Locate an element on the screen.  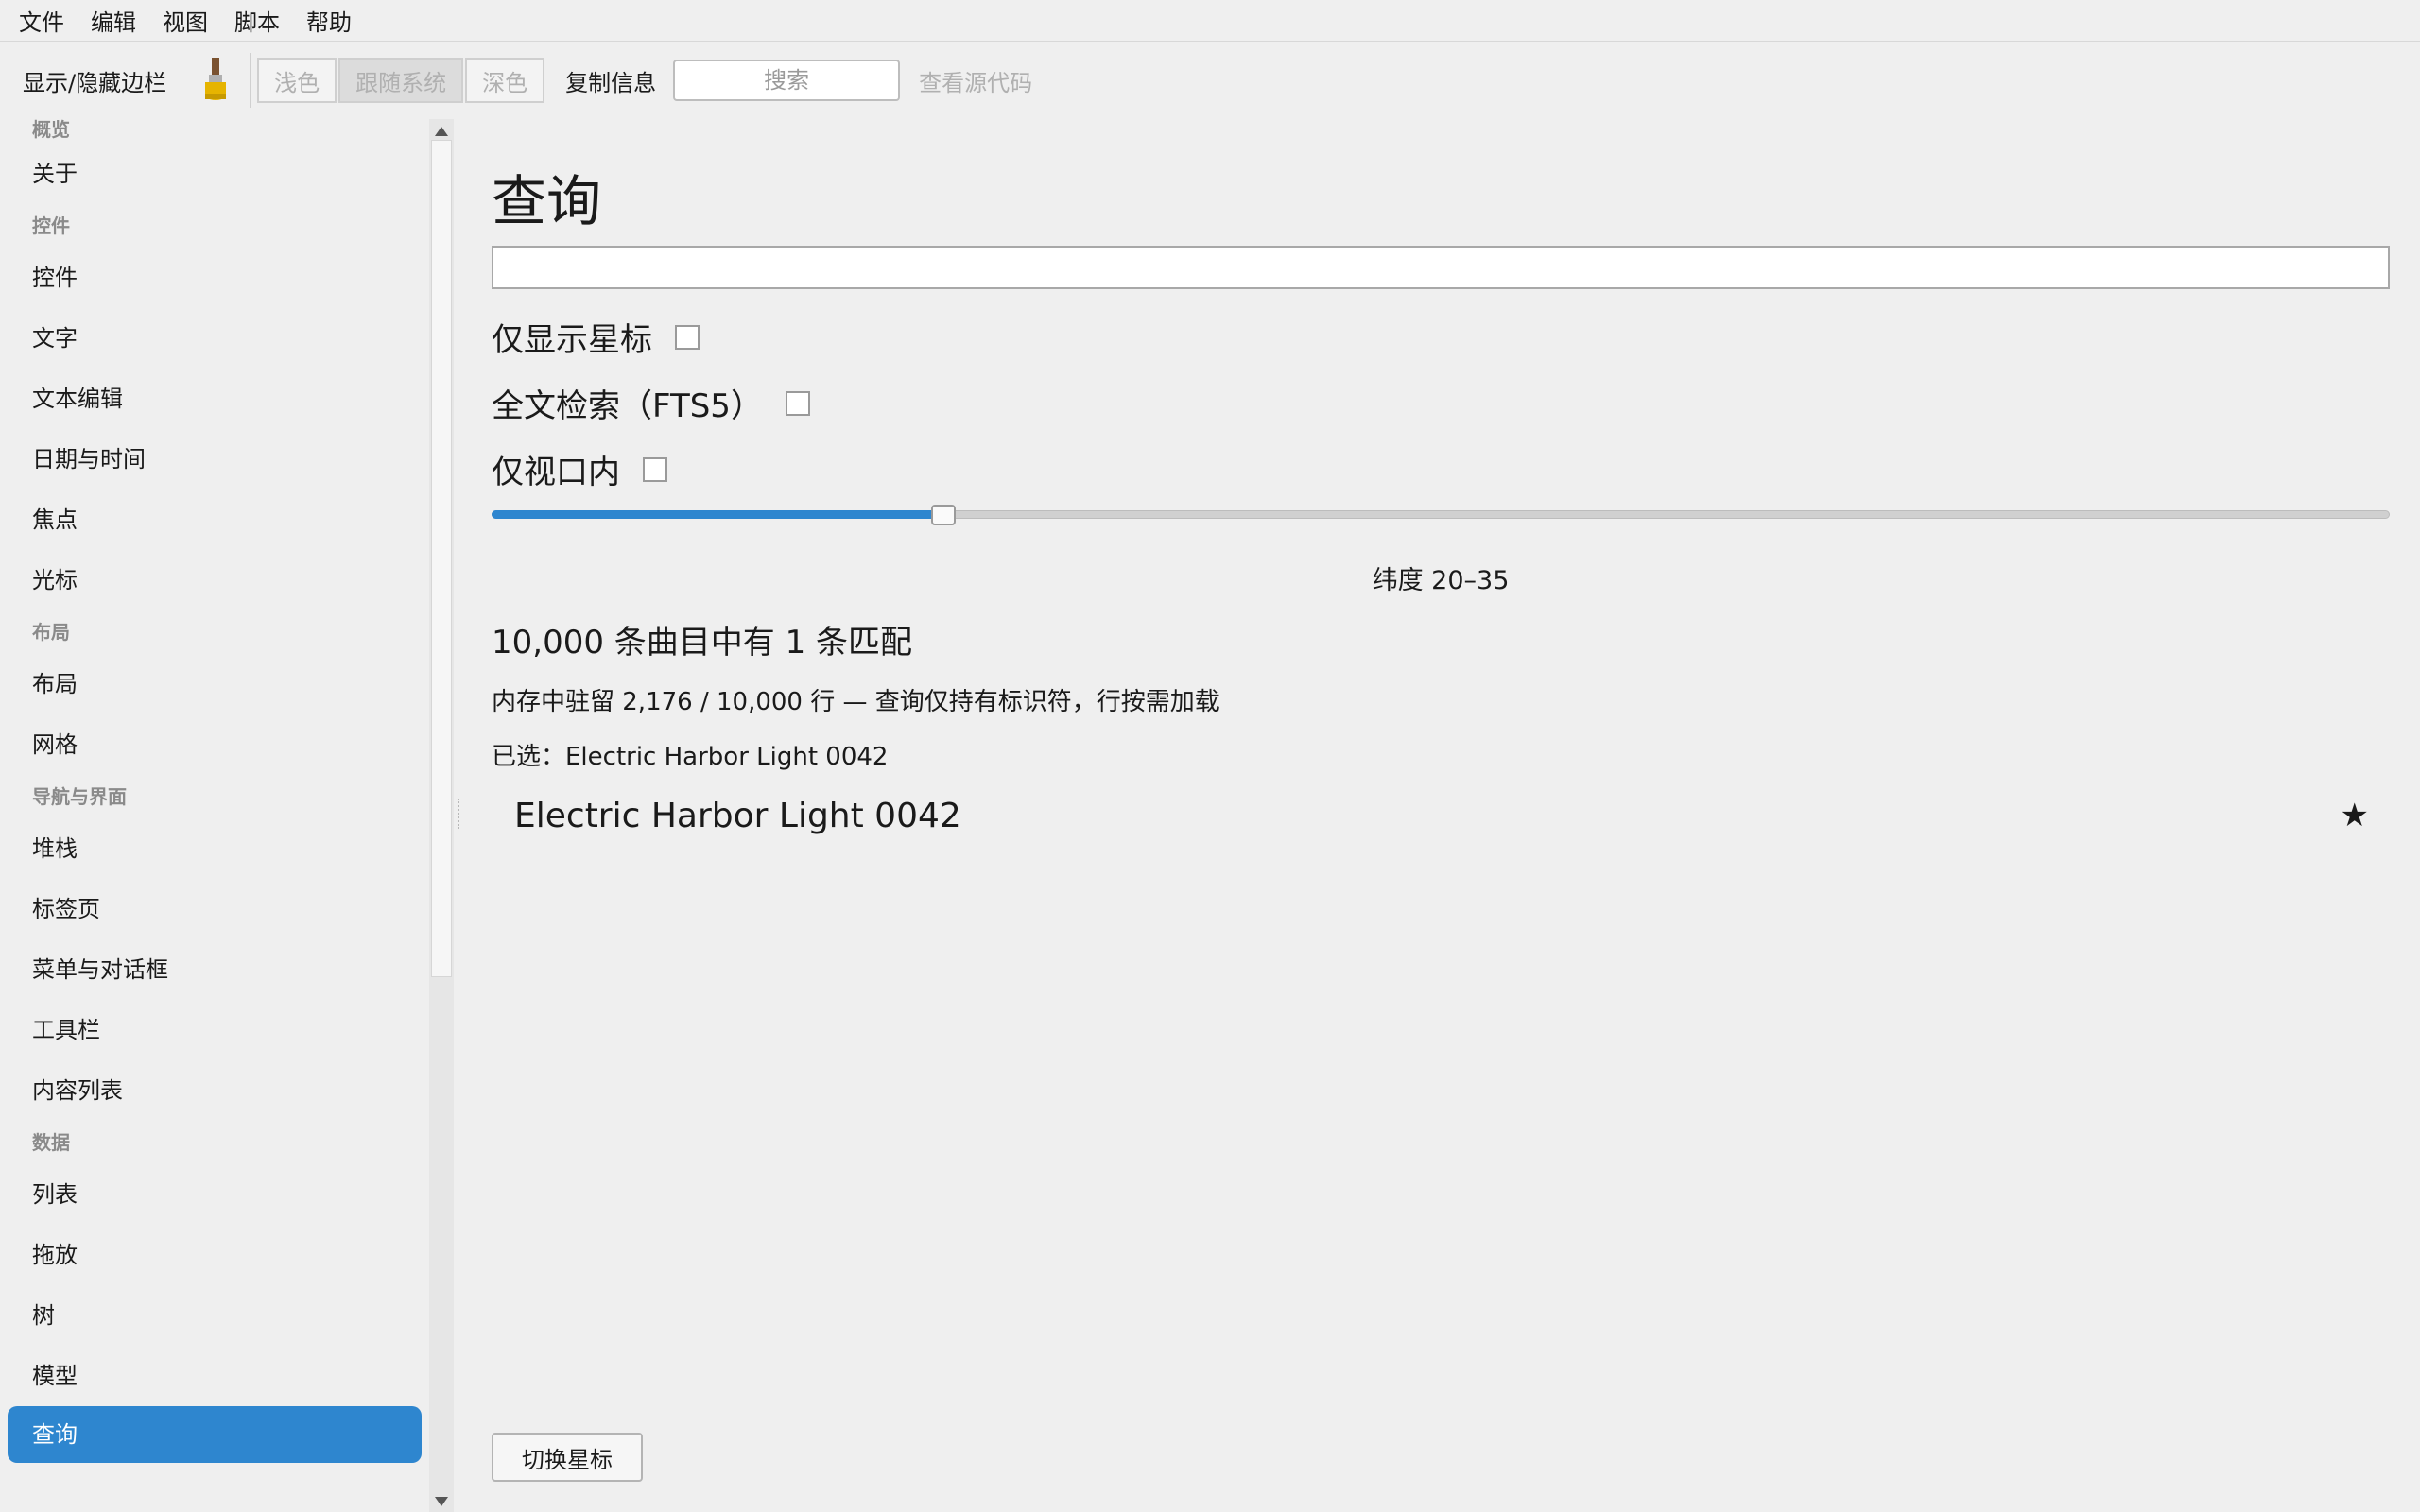
fts5-checkbox is located at coordinates (797, 403).